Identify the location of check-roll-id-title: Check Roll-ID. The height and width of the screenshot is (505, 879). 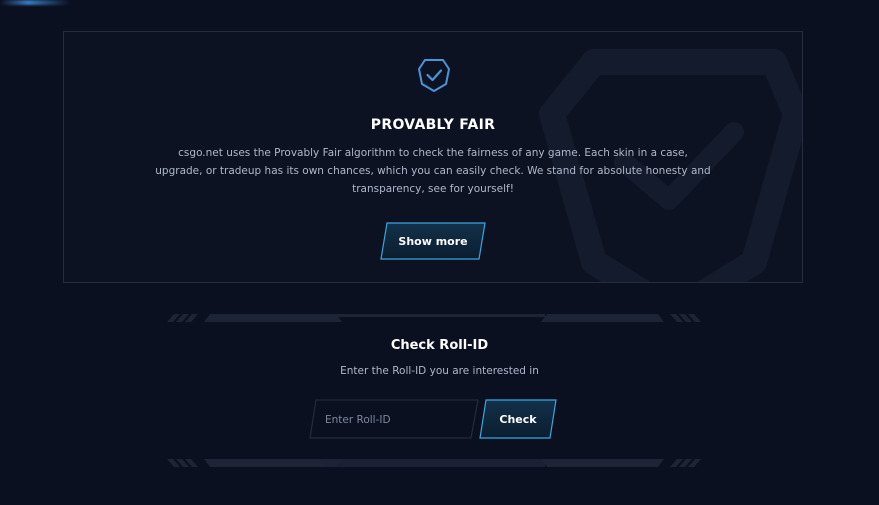
(439, 345).